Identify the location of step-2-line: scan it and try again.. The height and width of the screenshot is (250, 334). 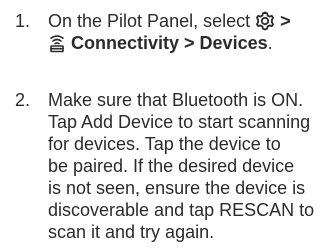
(131, 232).